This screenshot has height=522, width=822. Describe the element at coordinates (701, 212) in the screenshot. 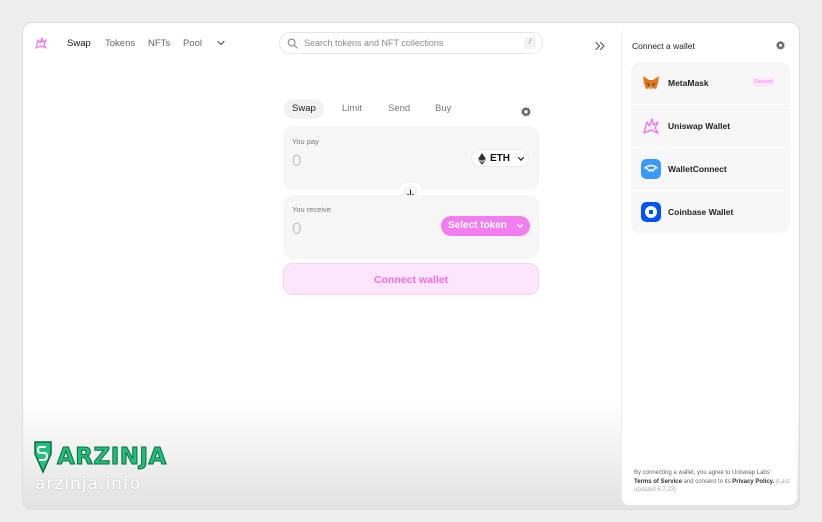

I see `wallet-name: Coinbase Wallet` at that location.